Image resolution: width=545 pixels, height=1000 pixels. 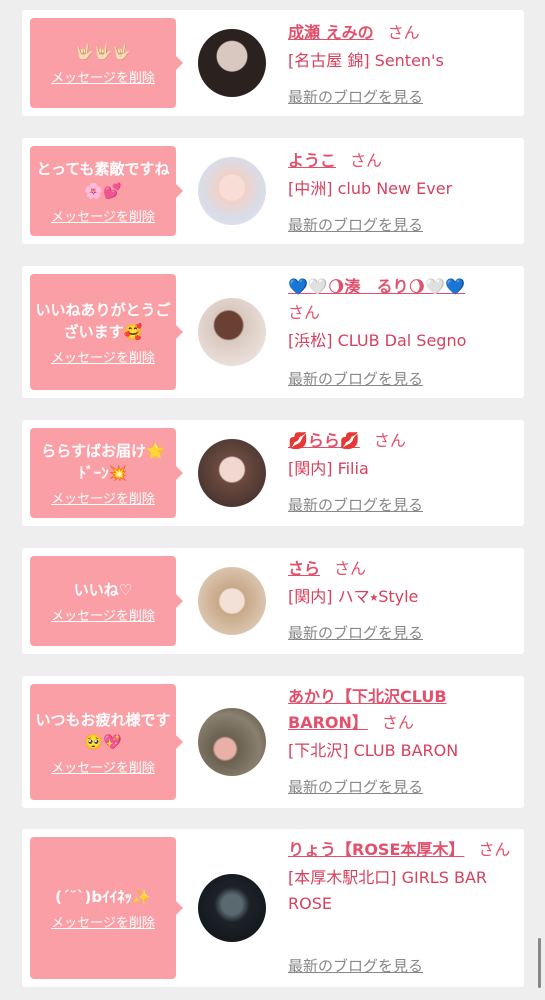 I want to click on shop-name: [名古屋 錦] Senten's, so click(x=366, y=60).